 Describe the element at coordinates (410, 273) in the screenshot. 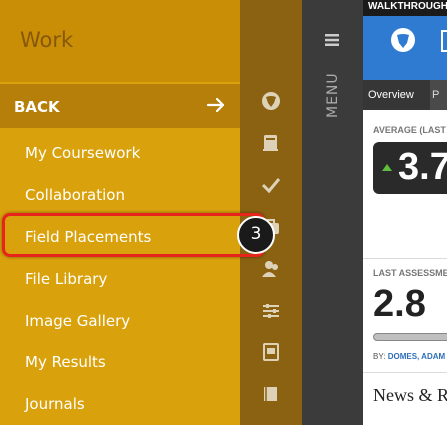

I see `last-assessment-label: LAST ASSESSME` at that location.